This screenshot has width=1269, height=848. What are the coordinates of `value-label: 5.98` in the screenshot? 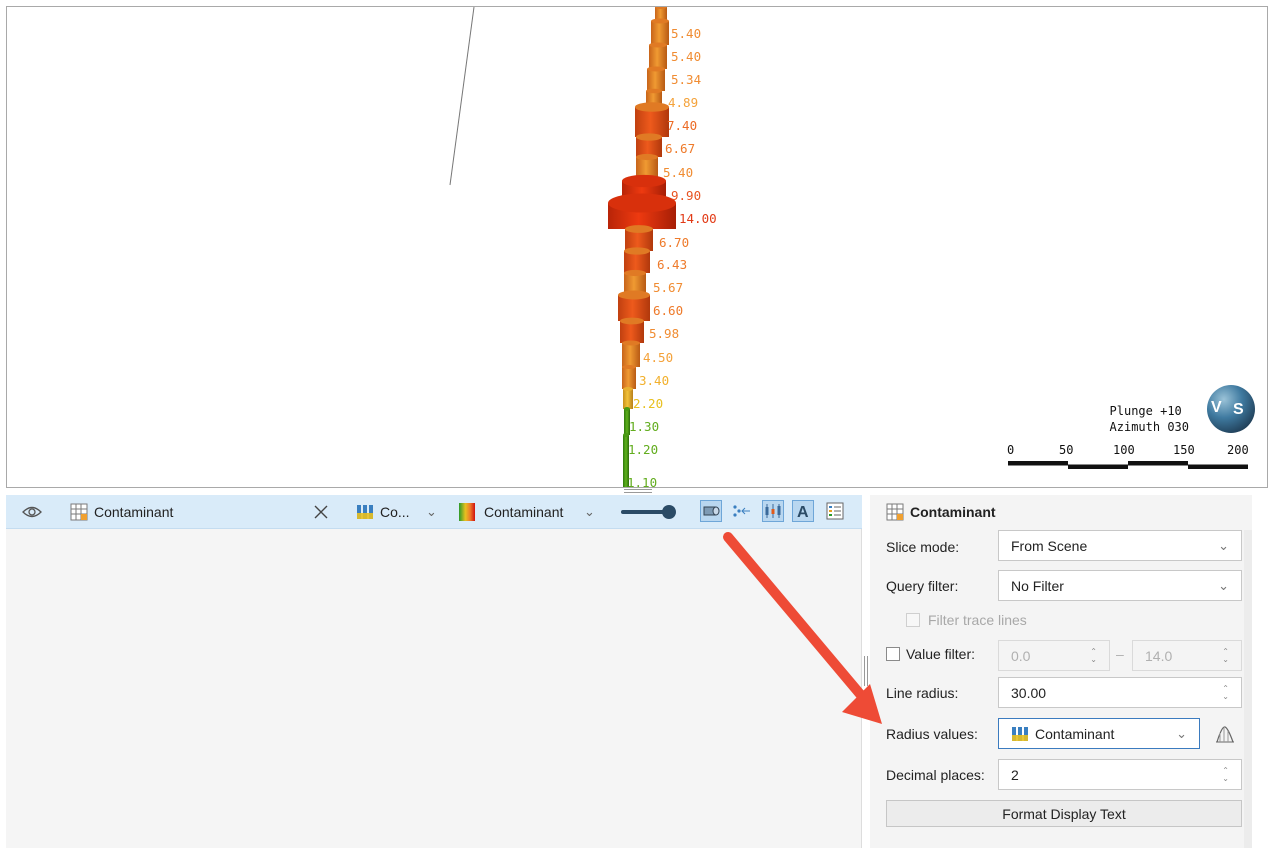 It's located at (664, 333).